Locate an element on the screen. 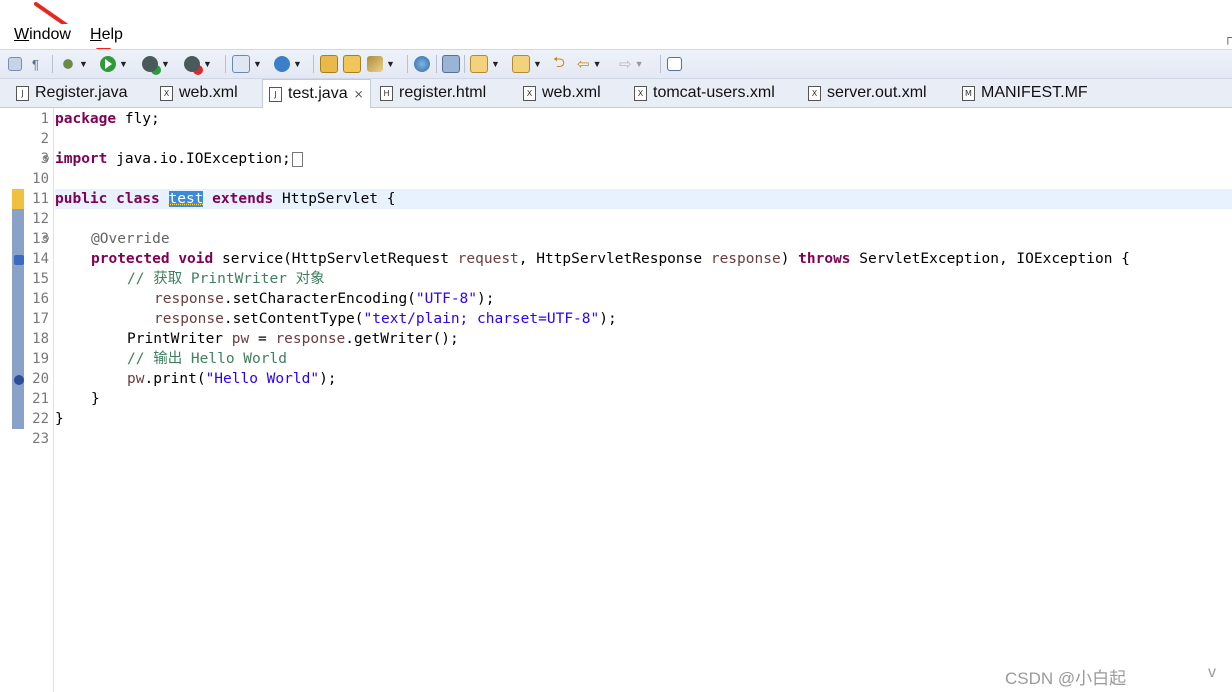 The image size is (1232, 692). back-icon: ⇦ is located at coordinates (583, 64).